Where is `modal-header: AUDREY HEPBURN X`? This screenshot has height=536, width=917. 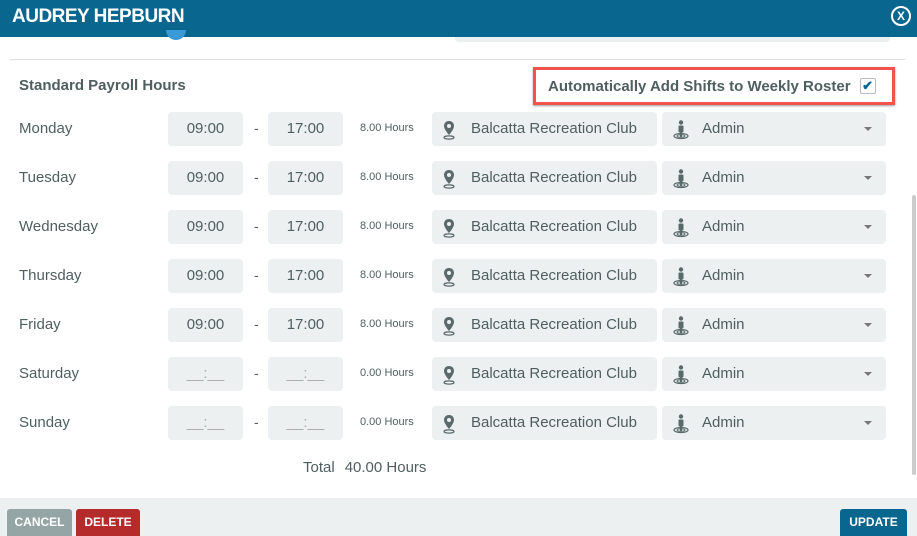
modal-header: AUDREY HEPBURN X is located at coordinates (458, 18).